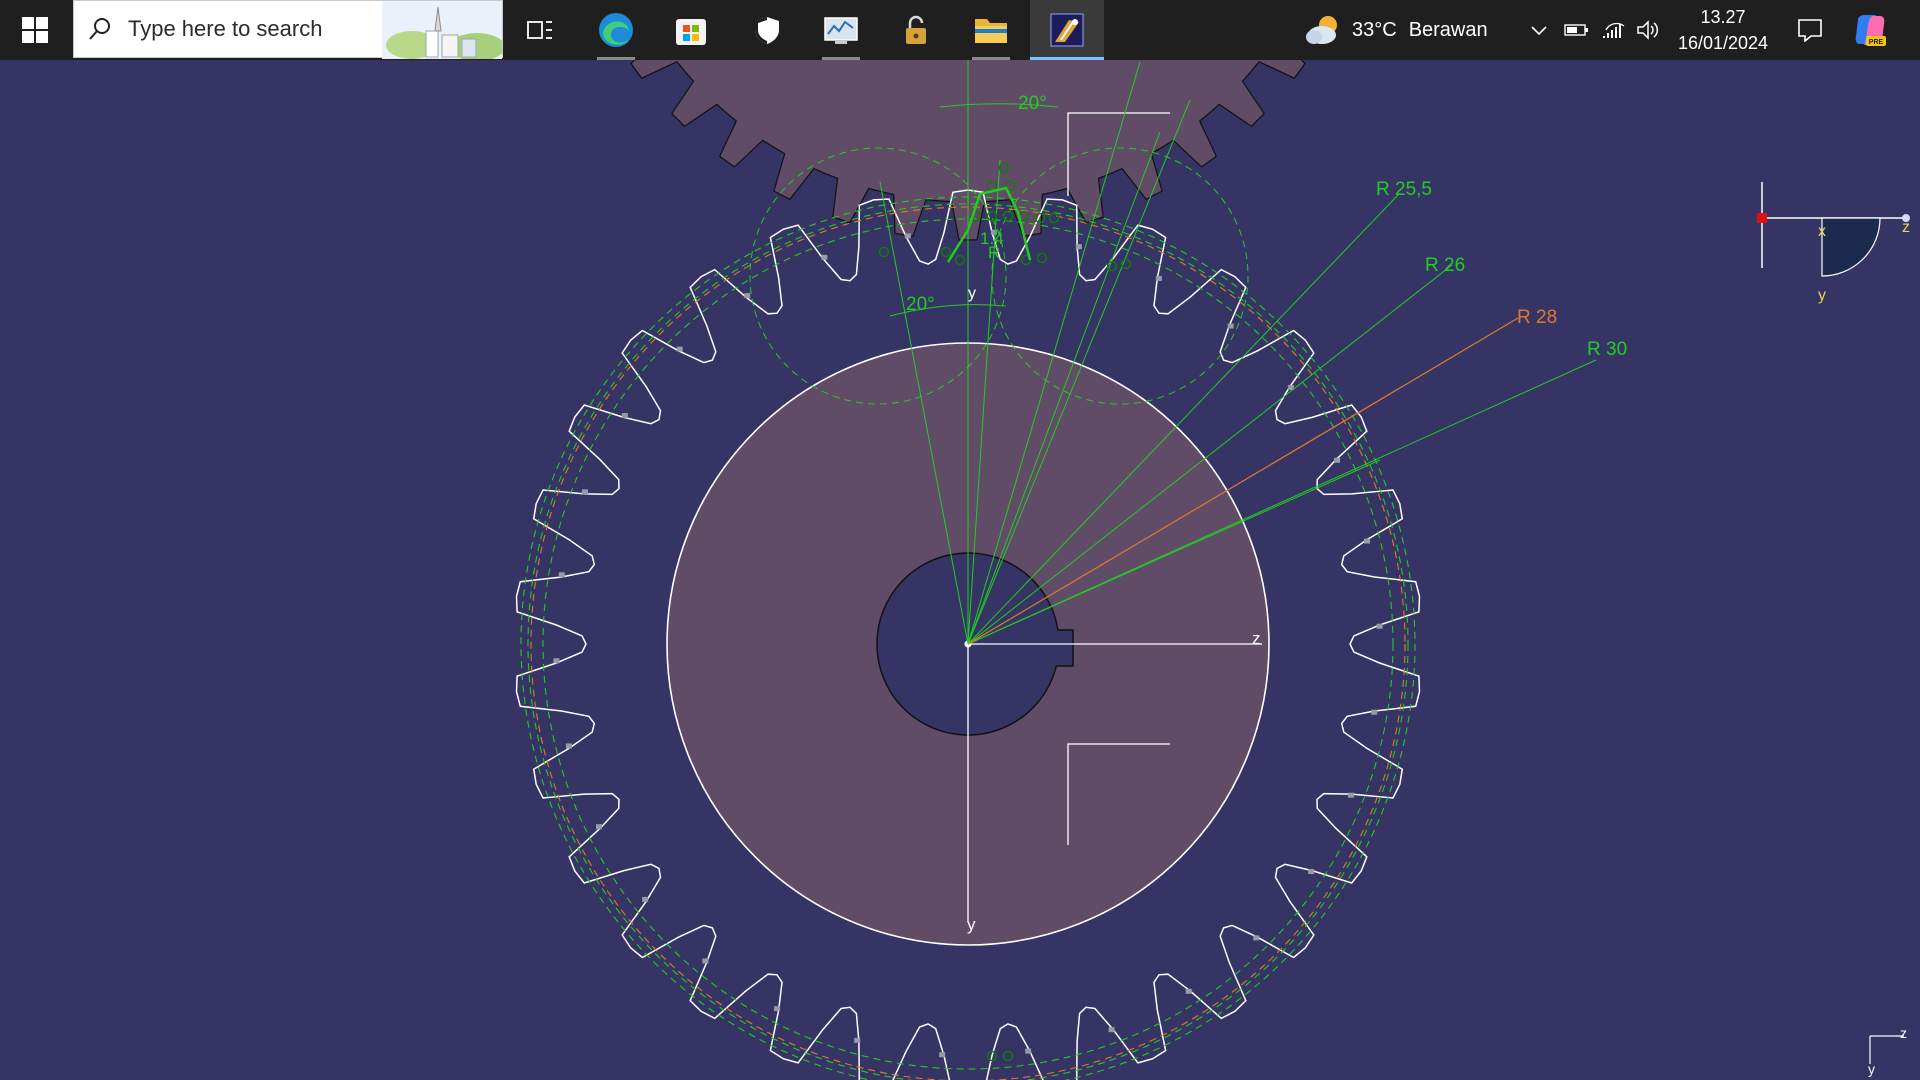  I want to click on edge-browser-icon, so click(616, 30).